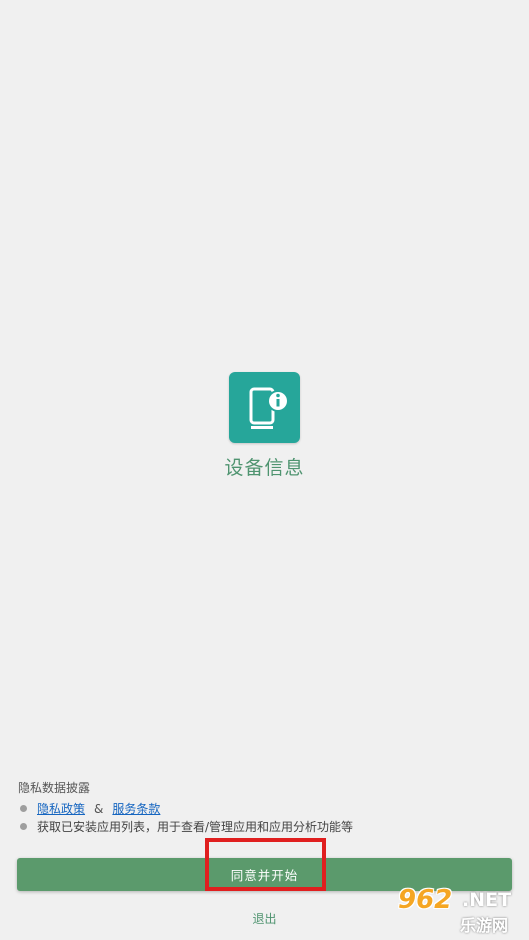 The width and height of the screenshot is (529, 940). I want to click on terms-of-service-link: 服务条款, so click(136, 808).